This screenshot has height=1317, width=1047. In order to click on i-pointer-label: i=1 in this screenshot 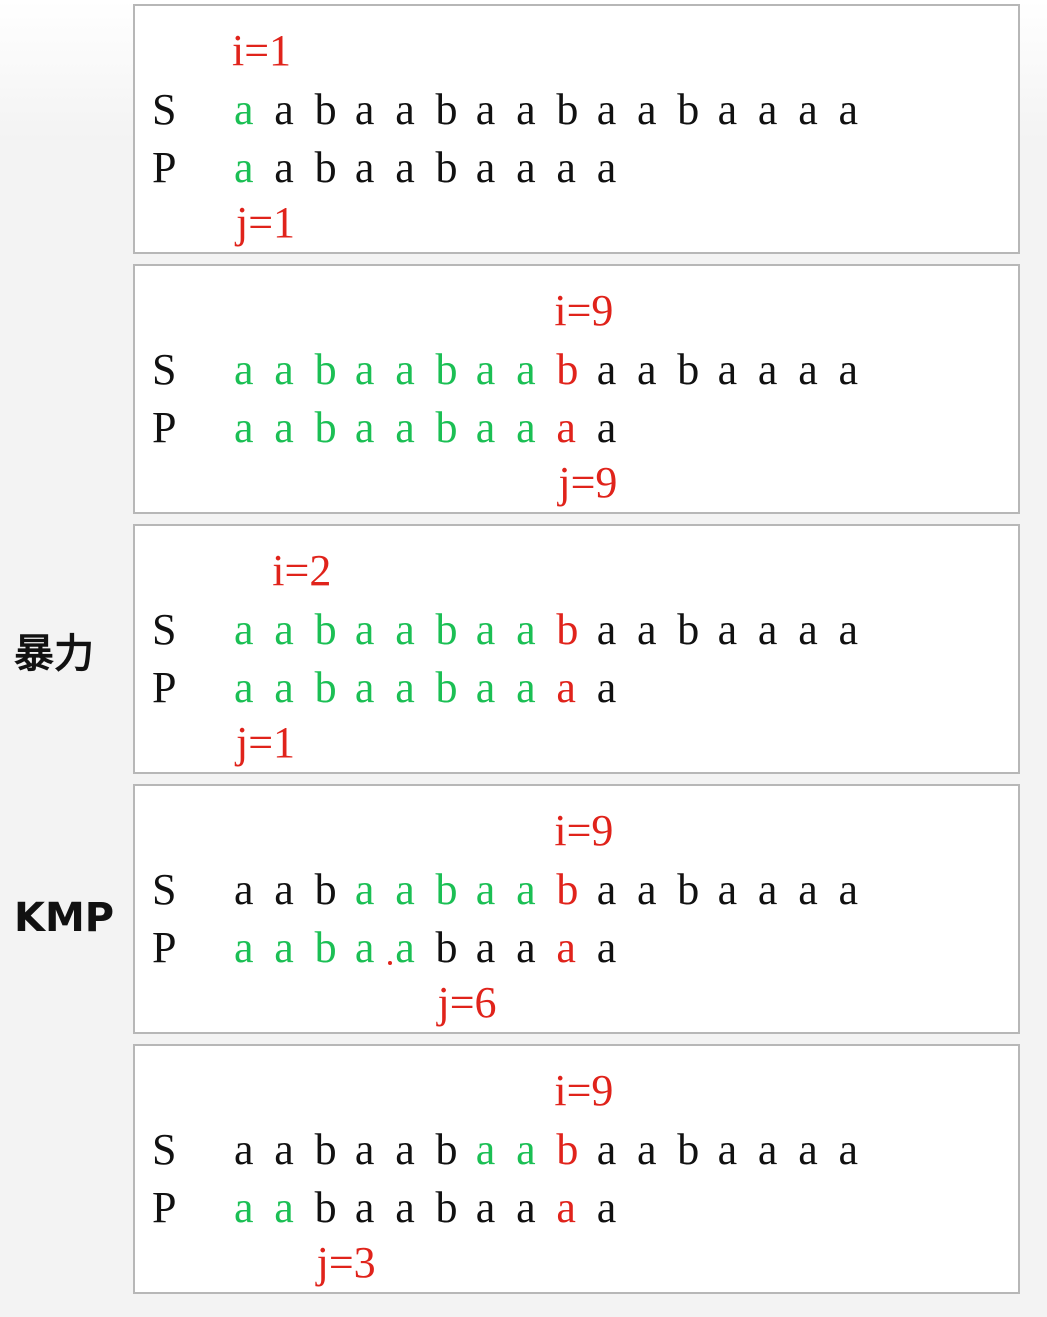, I will do `click(262, 50)`.